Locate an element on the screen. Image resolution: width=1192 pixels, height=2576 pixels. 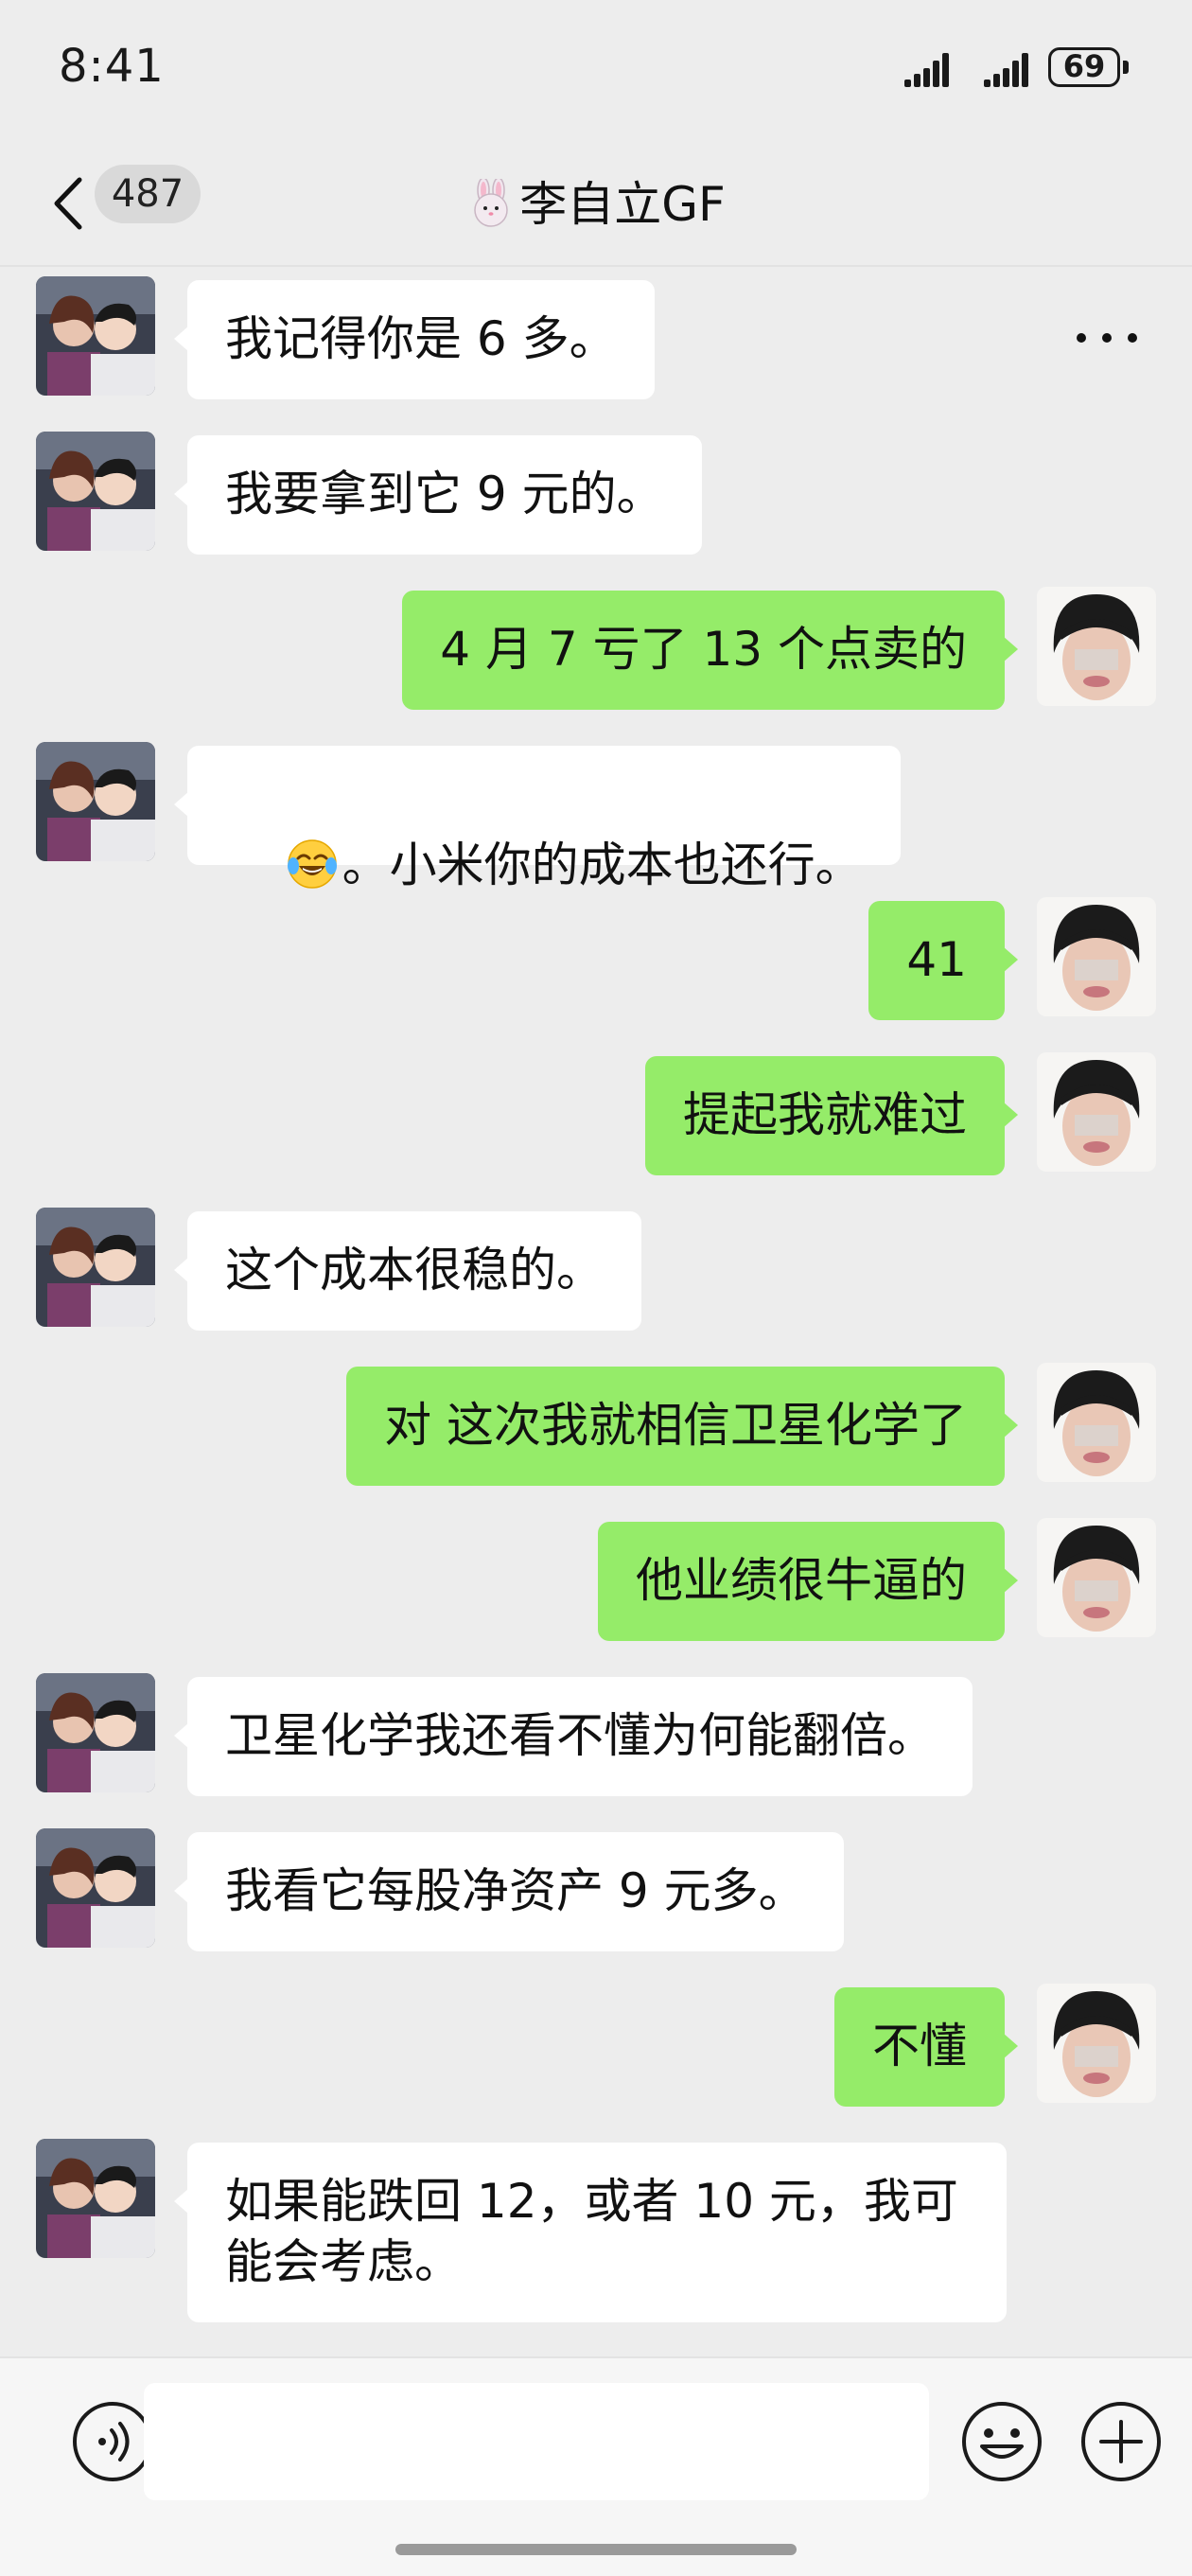
message-bubble-outgoing: 4 月 7 亏了 13 个点卖的 is located at coordinates (710, 650).